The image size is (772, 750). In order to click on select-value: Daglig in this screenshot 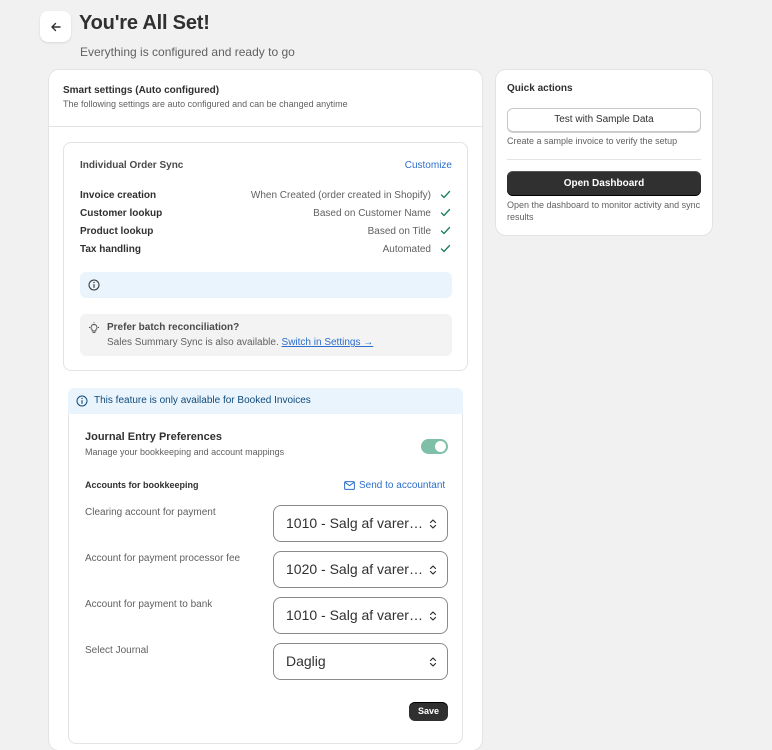, I will do `click(306, 661)`.